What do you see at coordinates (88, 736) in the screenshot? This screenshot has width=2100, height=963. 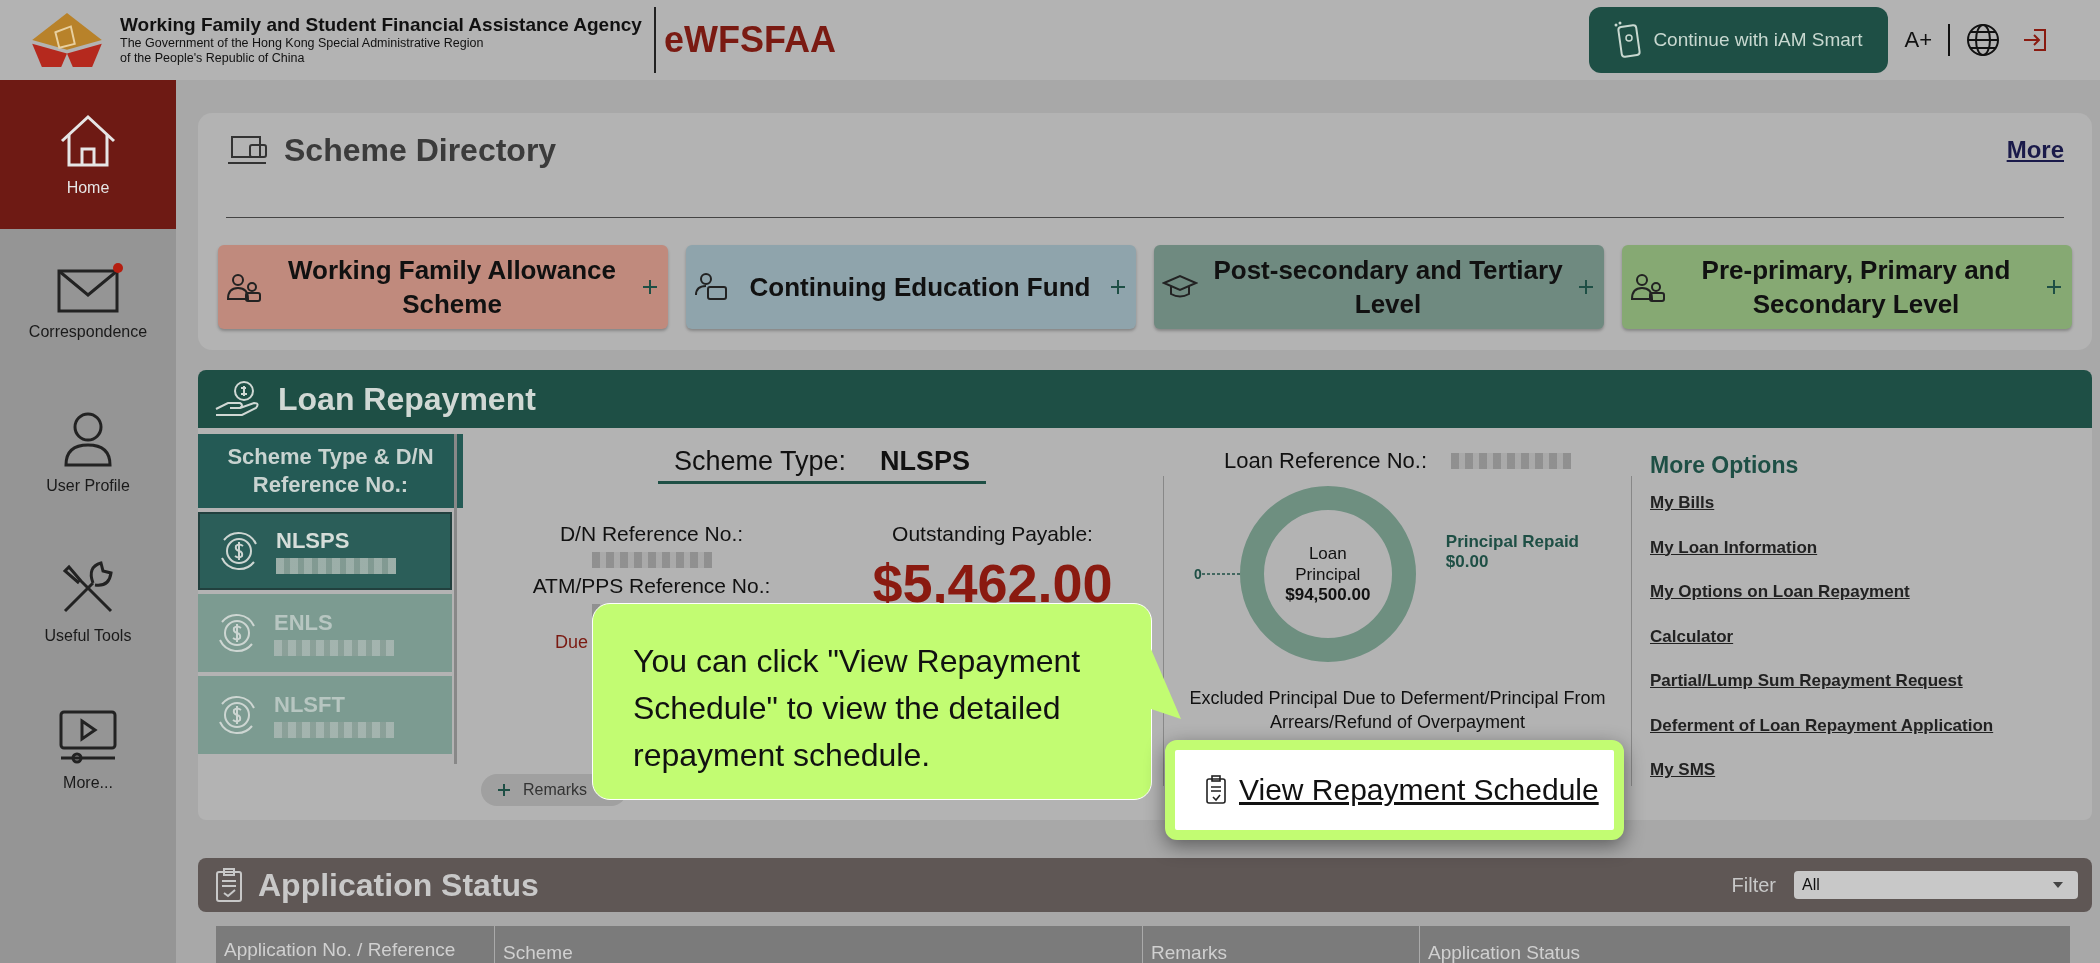 I see `video-icon` at bounding box center [88, 736].